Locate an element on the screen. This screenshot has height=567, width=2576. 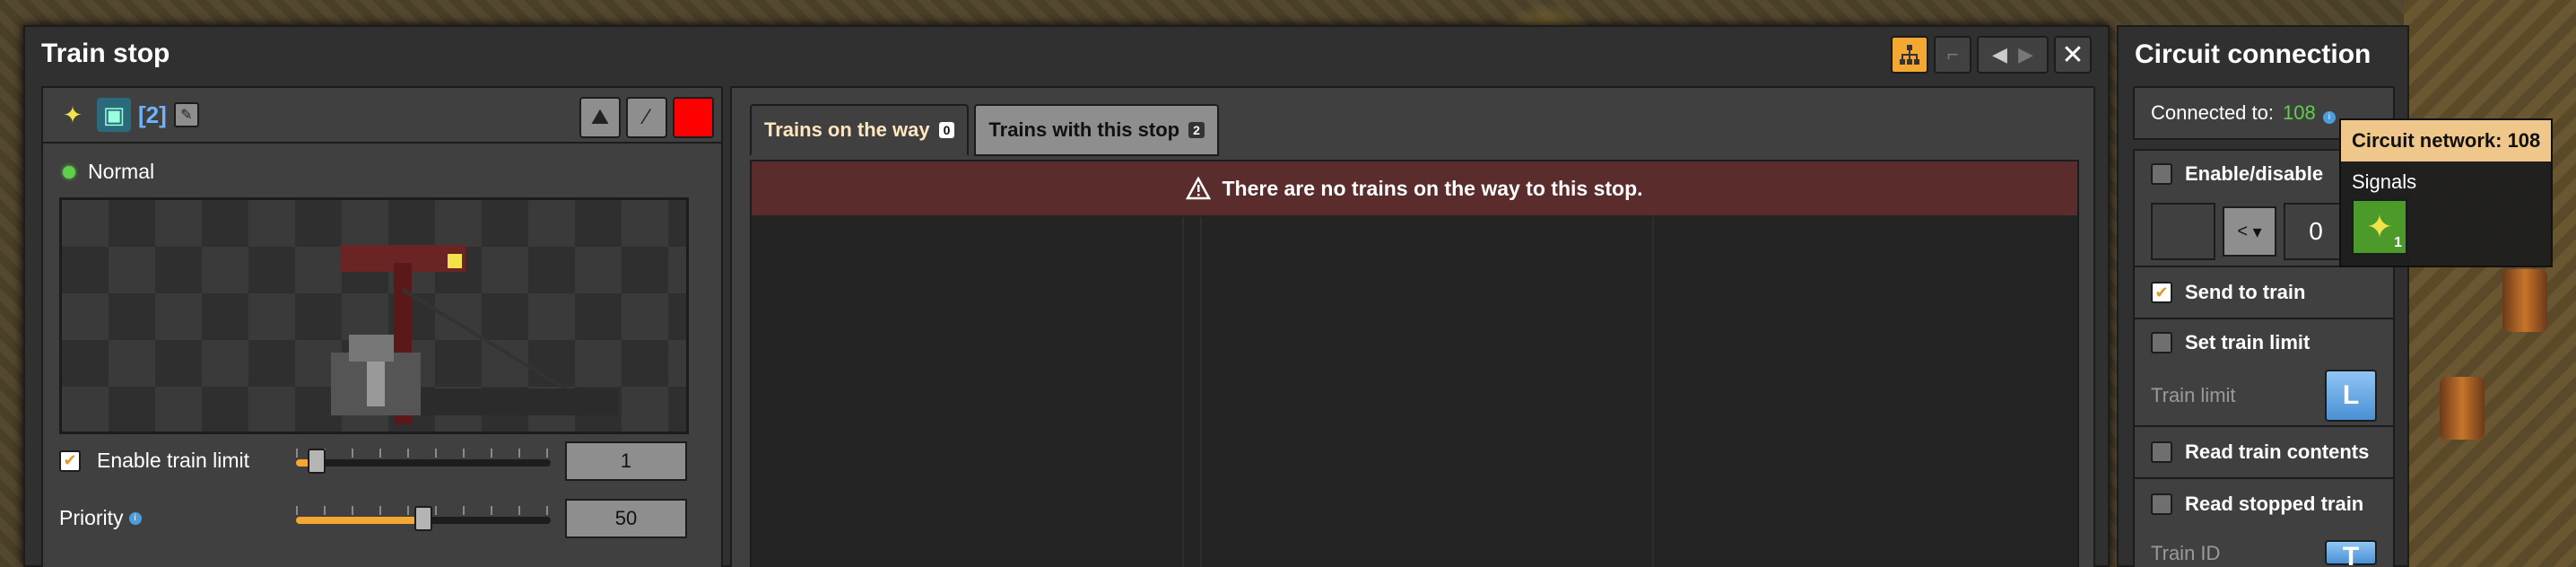
locomotive-icon: ▣ is located at coordinates (114, 115).